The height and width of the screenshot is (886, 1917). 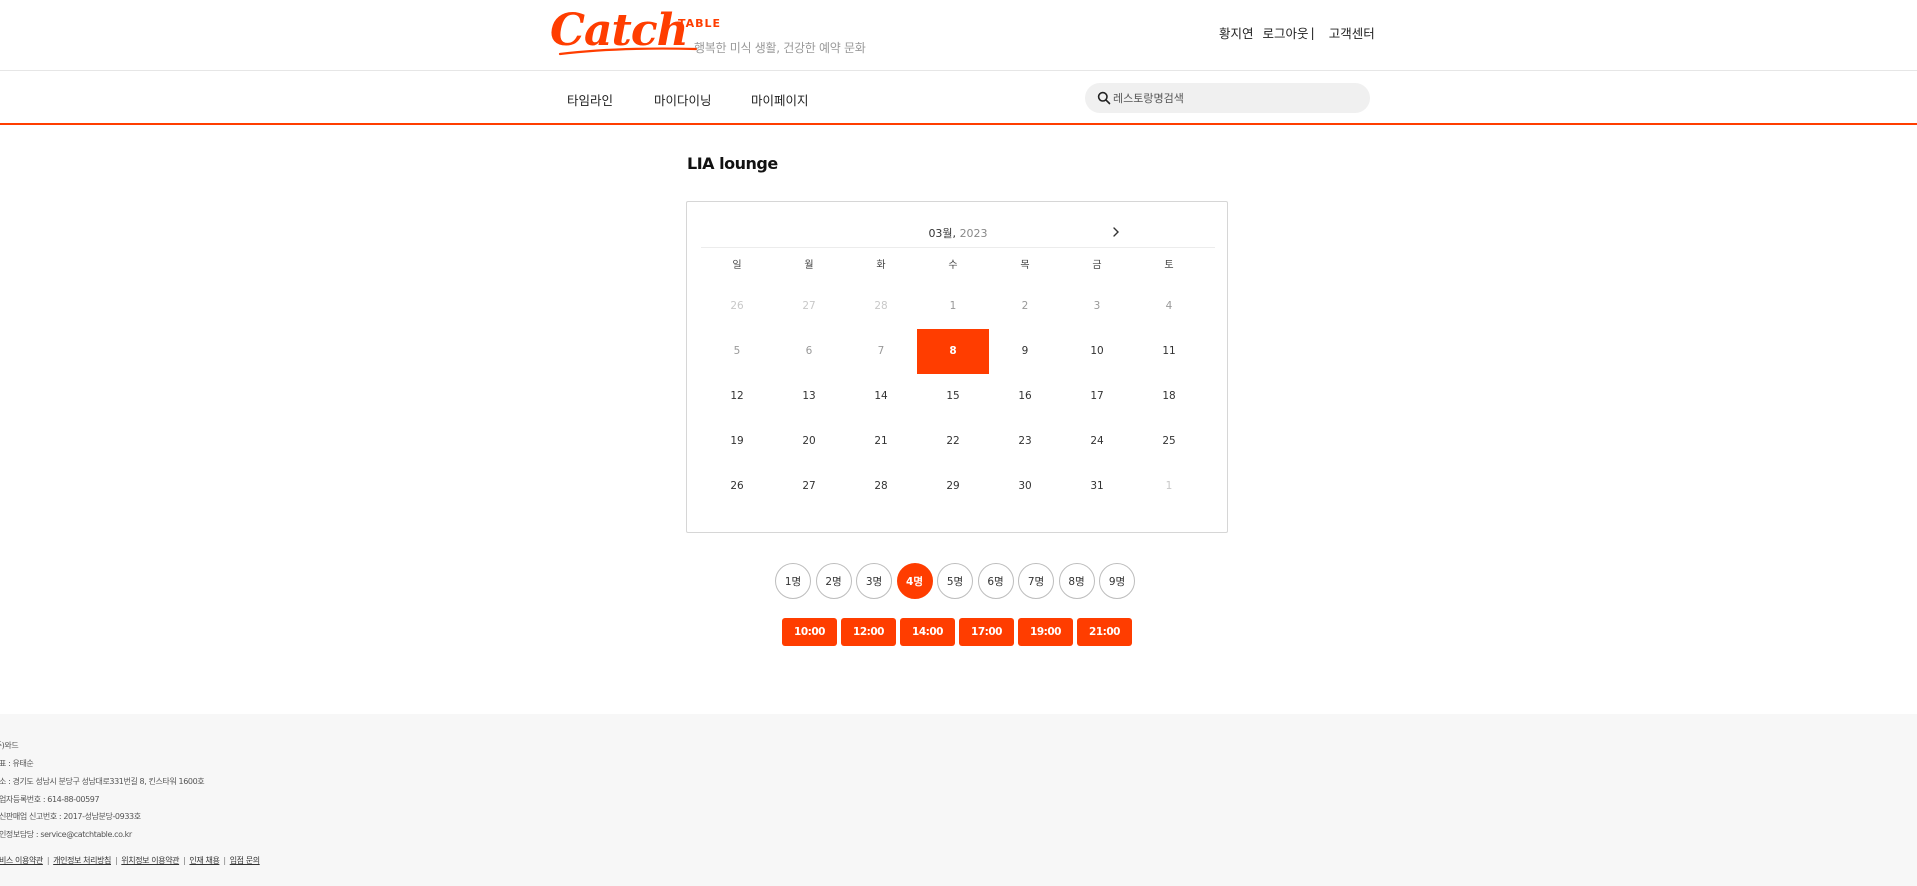 I want to click on calendar-day: 7, so click(x=881, y=351).